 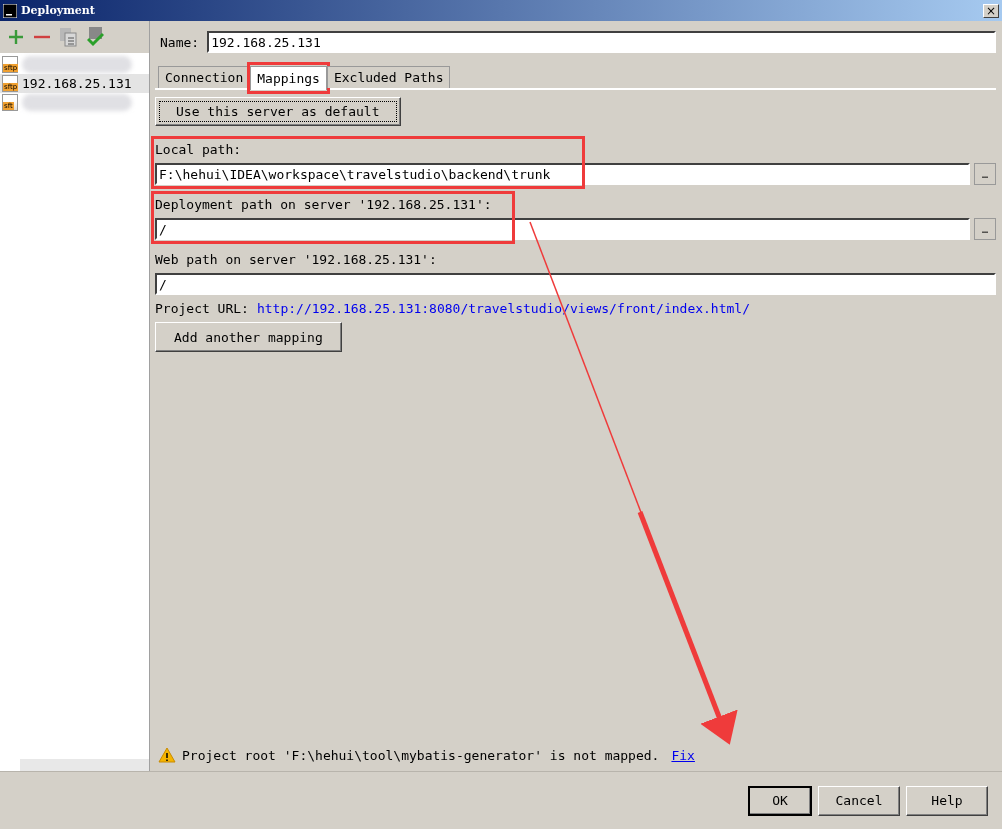 I want to click on server-check-icon, so click(x=95, y=37).